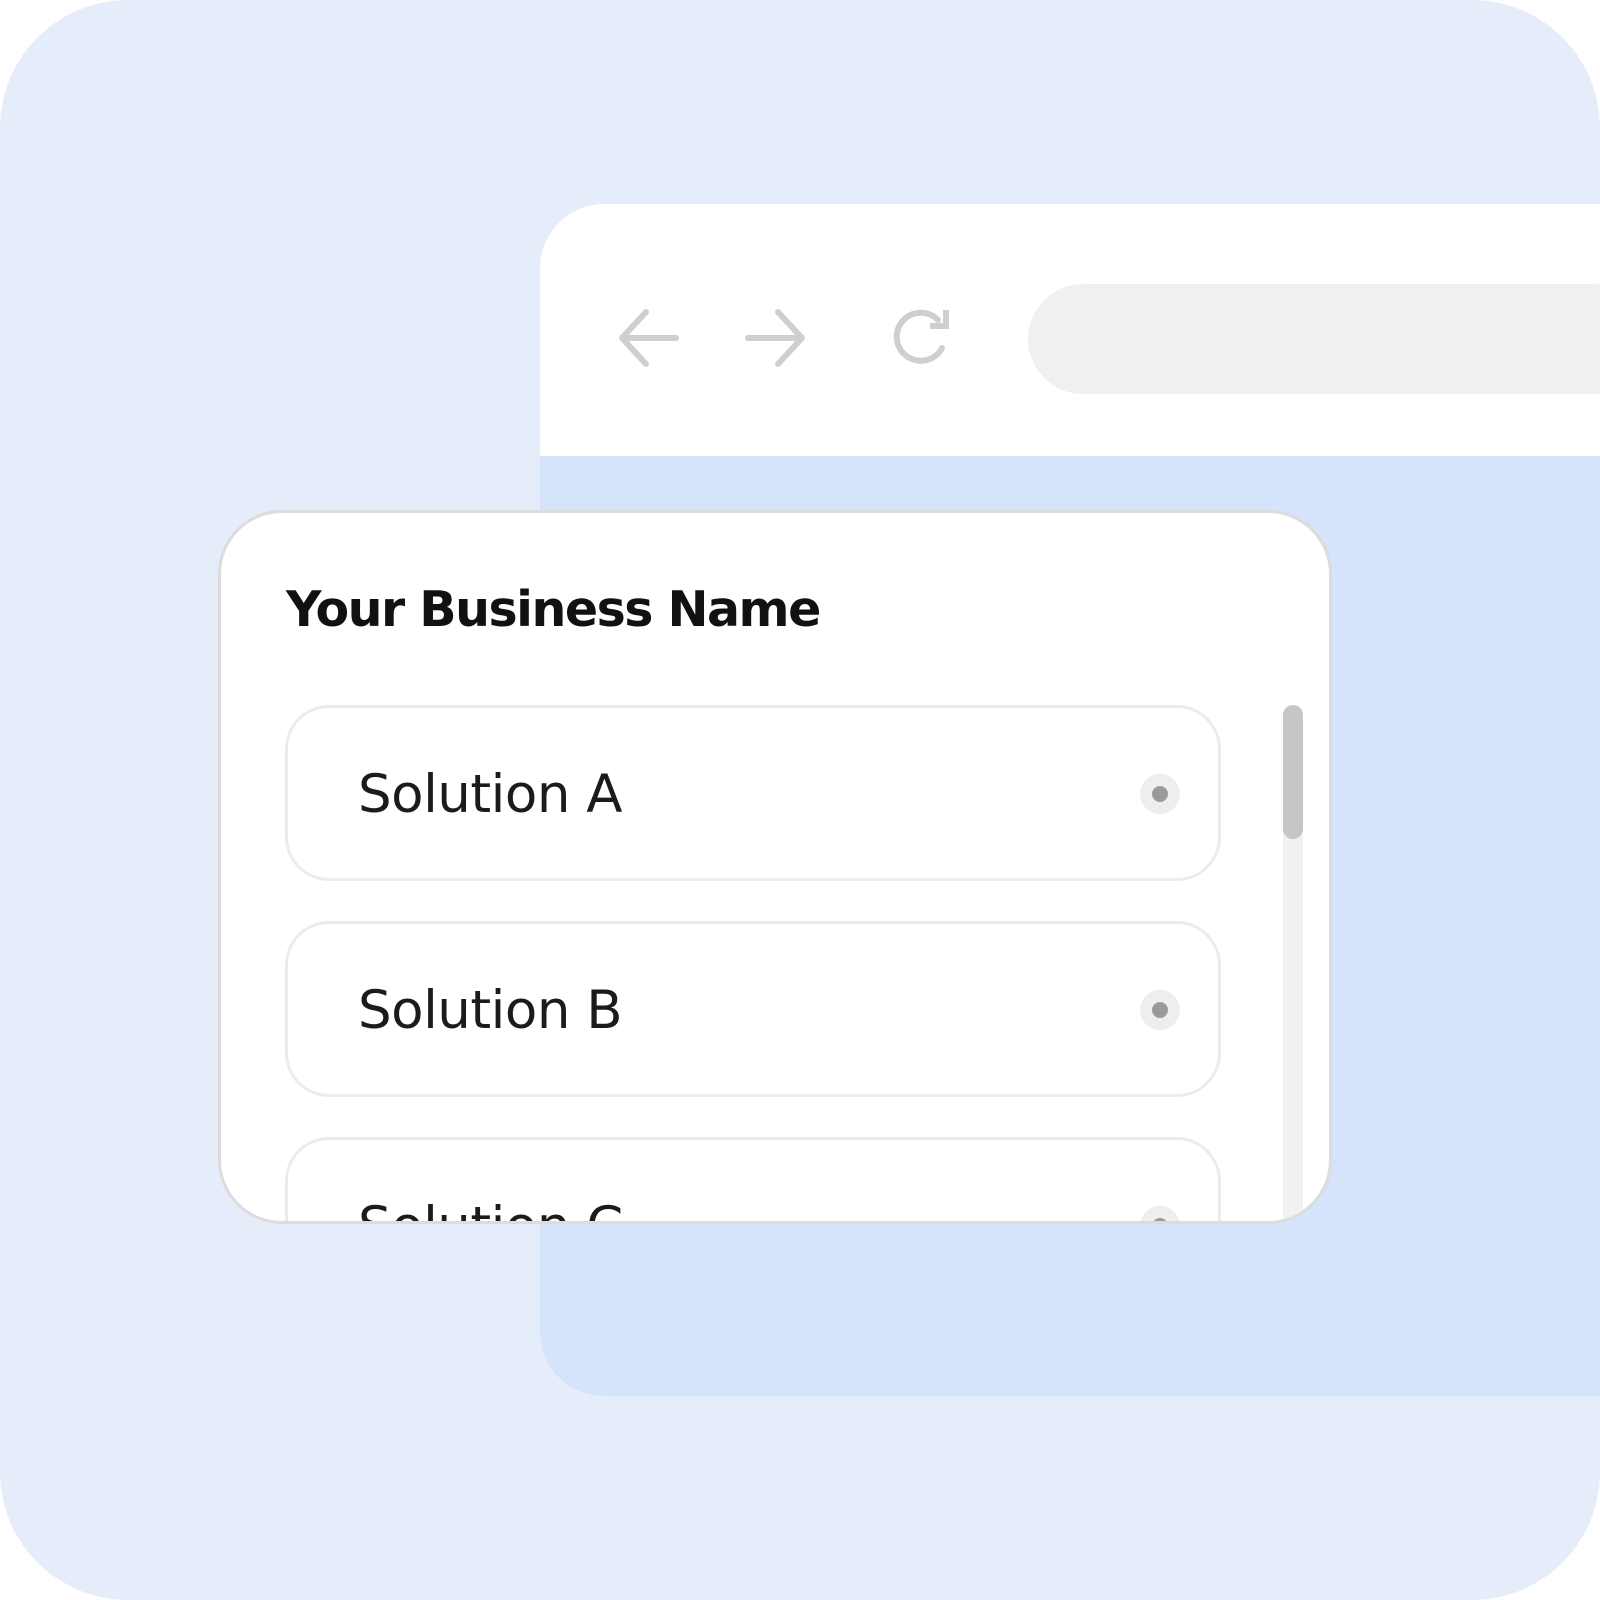 This screenshot has height=1600, width=1600. I want to click on scrollbar-track, so click(1293, 963).